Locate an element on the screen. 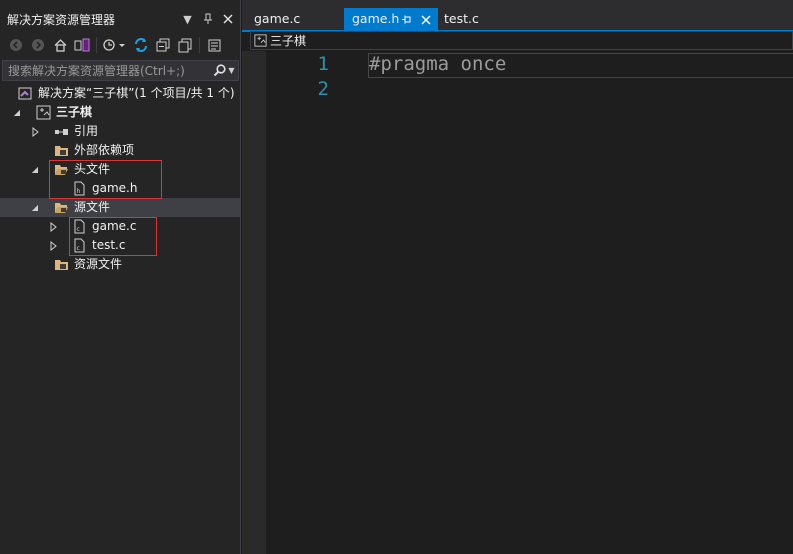  search-input is located at coordinates (106, 70).